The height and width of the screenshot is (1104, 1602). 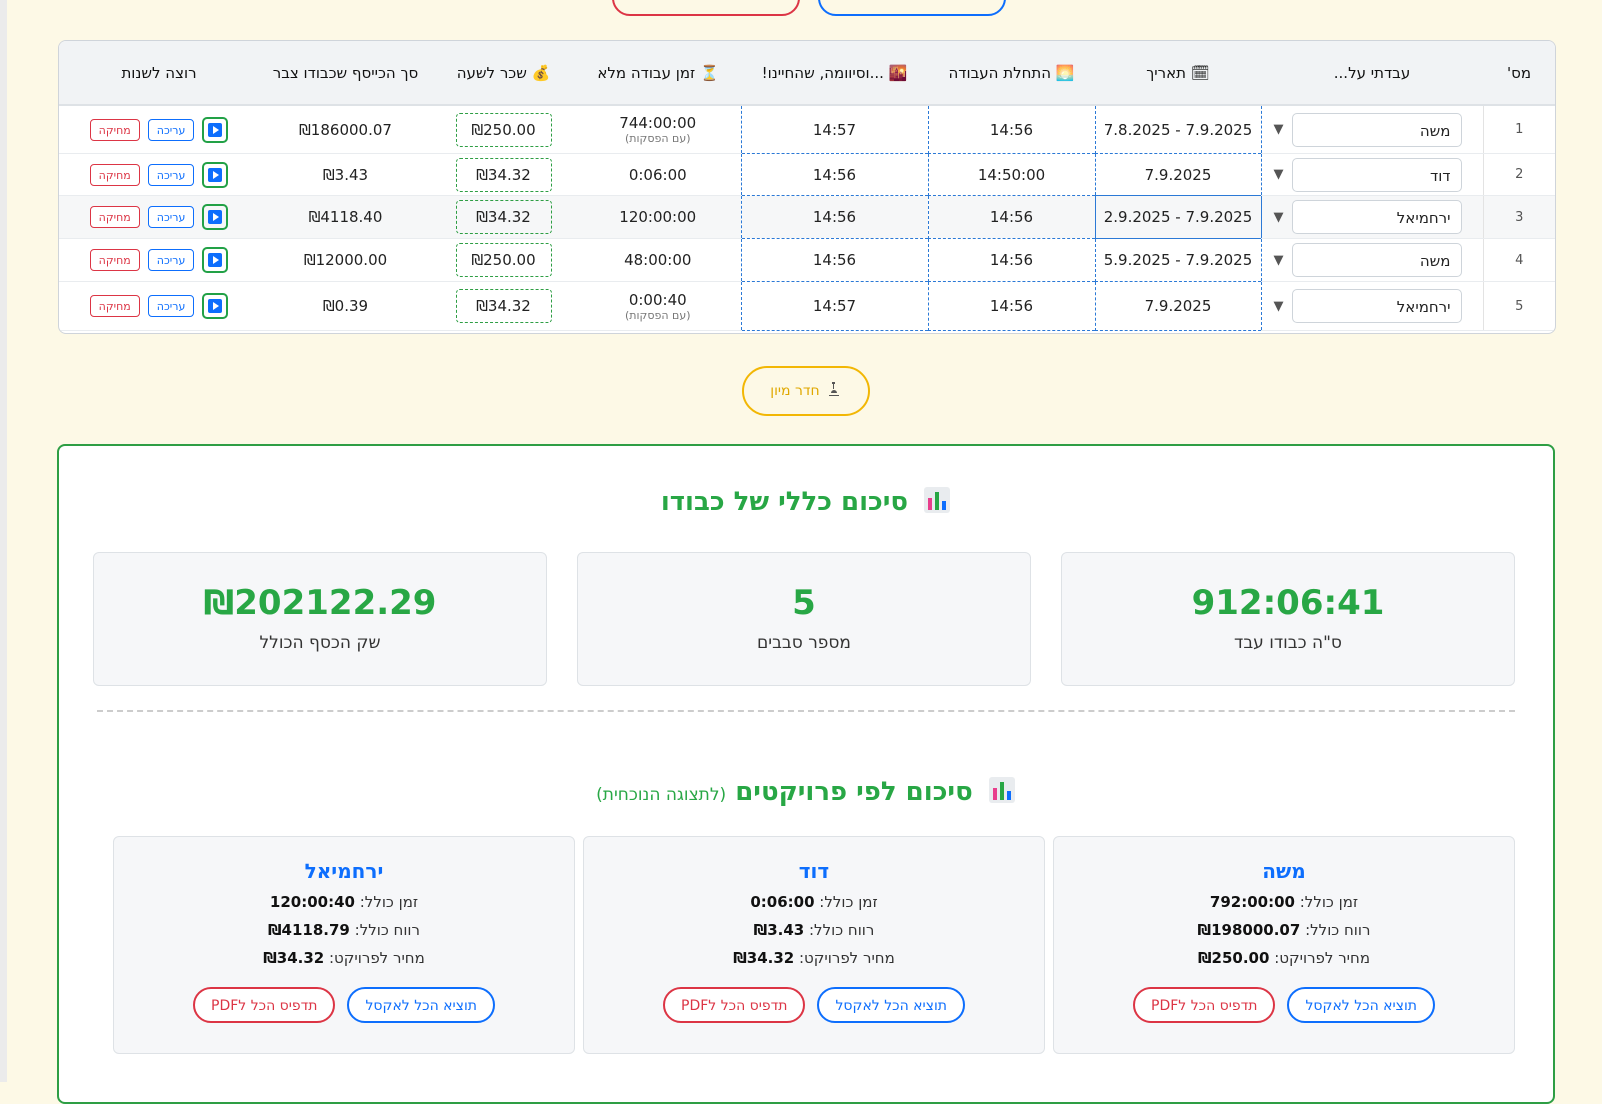 What do you see at coordinates (1011, 174) in the screenshot?
I see `start-cell: 14:50:00` at bounding box center [1011, 174].